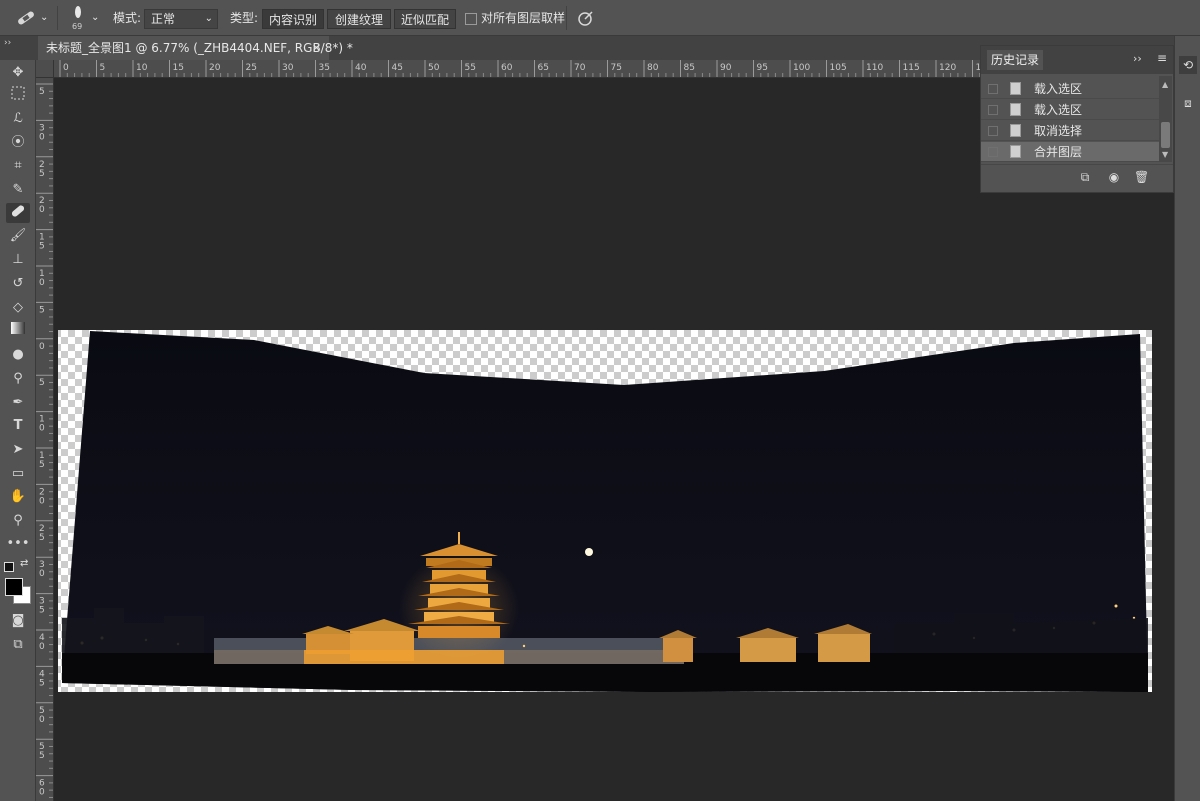 The image size is (1200, 801). Describe the element at coordinates (18, 260) in the screenshot. I see `clone-stamp-tool-icon: ⊥` at that location.